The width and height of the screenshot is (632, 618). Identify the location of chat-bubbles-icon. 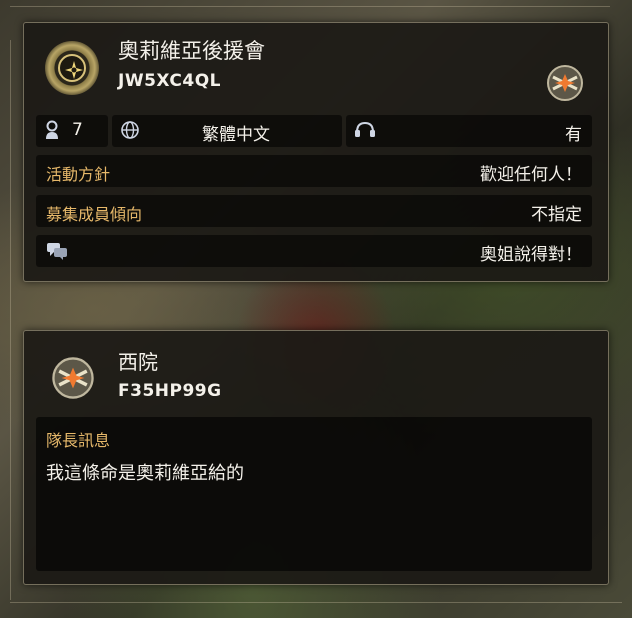
(57, 253).